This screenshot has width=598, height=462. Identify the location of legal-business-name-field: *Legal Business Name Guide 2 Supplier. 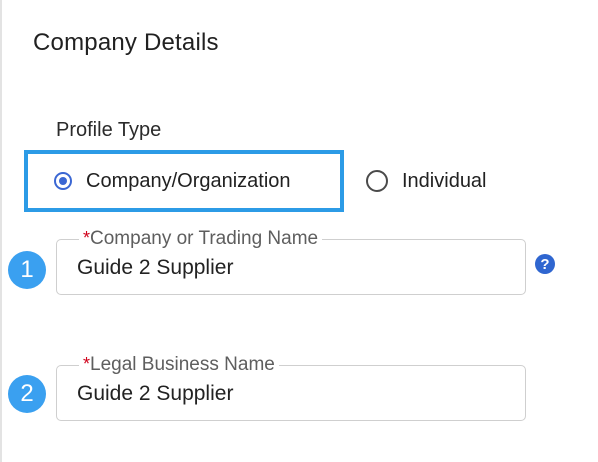
(291, 386).